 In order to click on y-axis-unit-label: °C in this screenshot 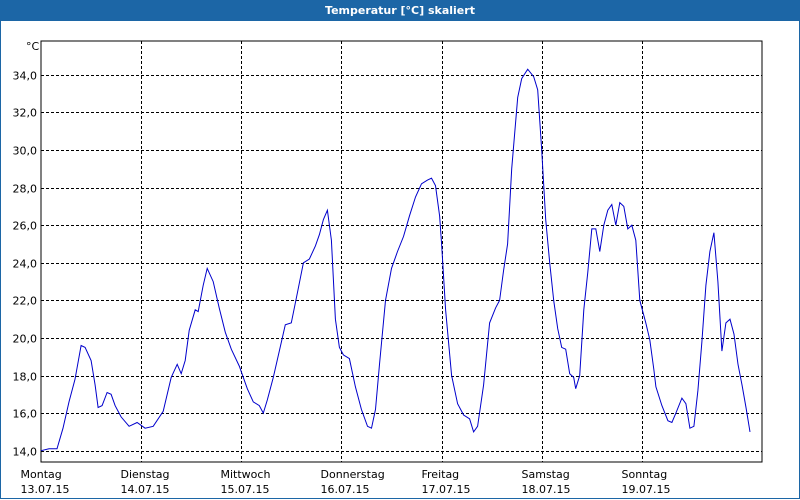, I will do `click(33, 46)`.